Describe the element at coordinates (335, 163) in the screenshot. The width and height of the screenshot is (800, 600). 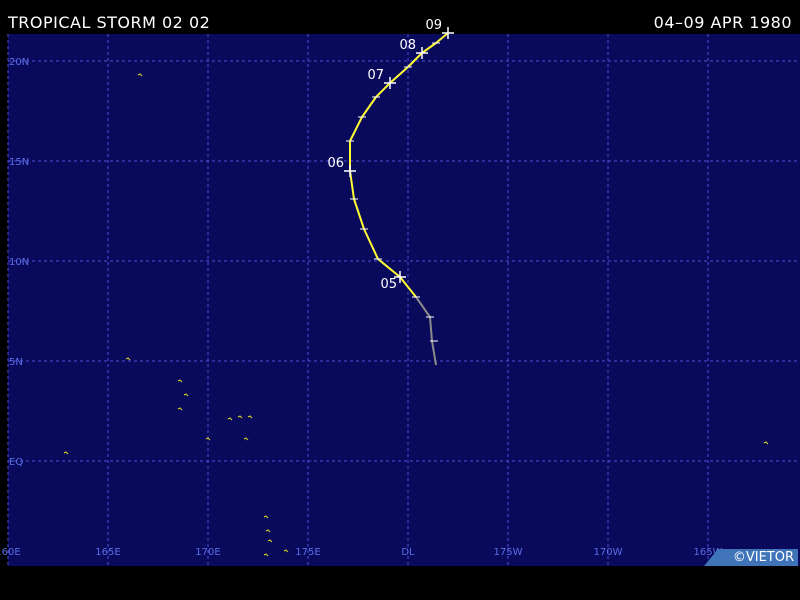
I see `daily-position-label: 06` at that location.